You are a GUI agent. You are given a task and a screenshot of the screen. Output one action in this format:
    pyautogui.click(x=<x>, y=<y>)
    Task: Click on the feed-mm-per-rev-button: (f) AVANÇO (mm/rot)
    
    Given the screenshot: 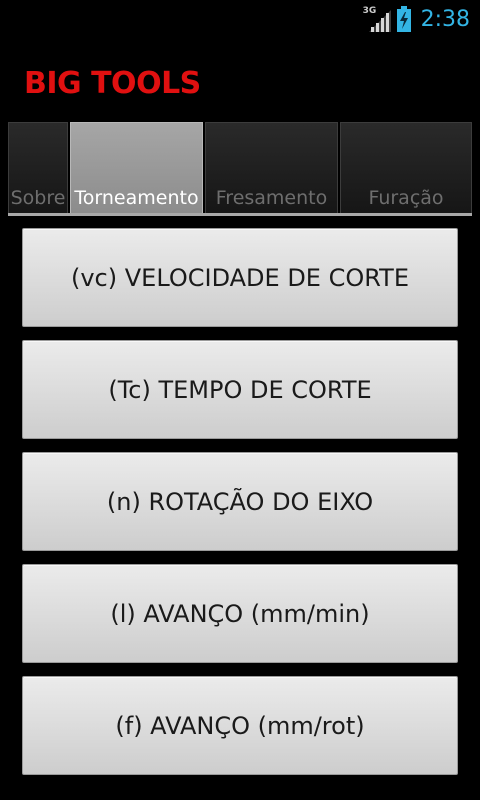 What is the action you would take?
    pyautogui.click(x=240, y=725)
    